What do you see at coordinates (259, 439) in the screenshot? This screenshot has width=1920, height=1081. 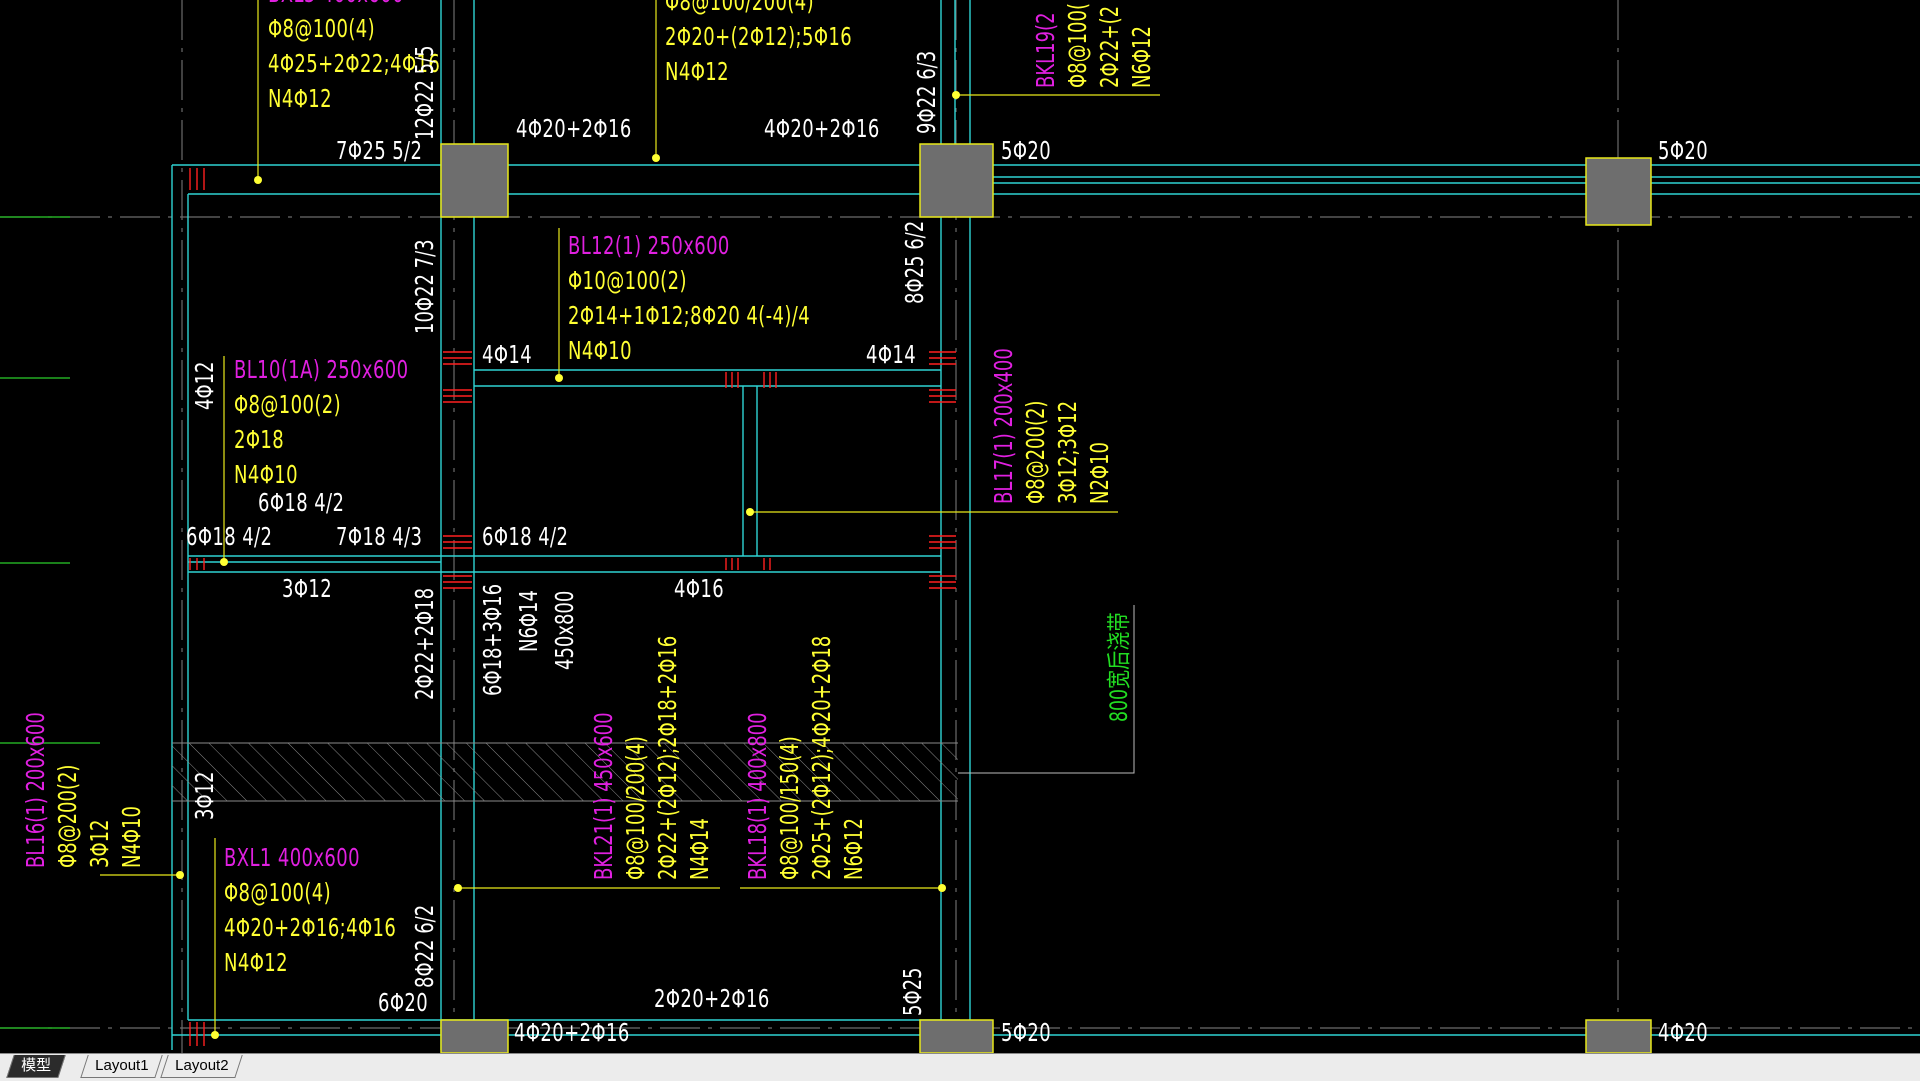 I see `rebar-spec: 2Φ18` at bounding box center [259, 439].